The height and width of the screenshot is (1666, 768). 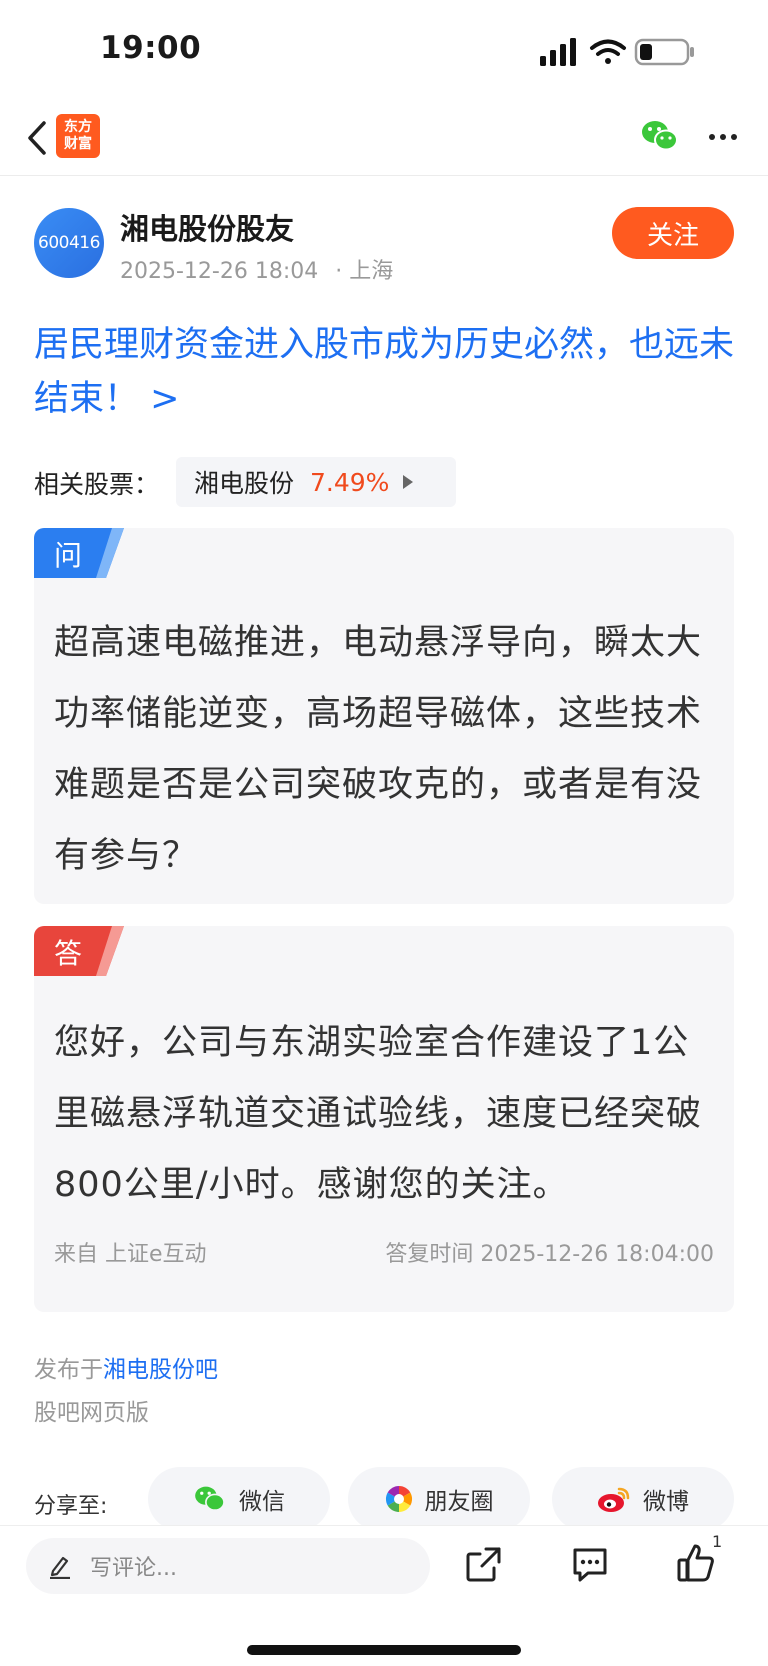 I want to click on weibo-icon, so click(x=614, y=1499).